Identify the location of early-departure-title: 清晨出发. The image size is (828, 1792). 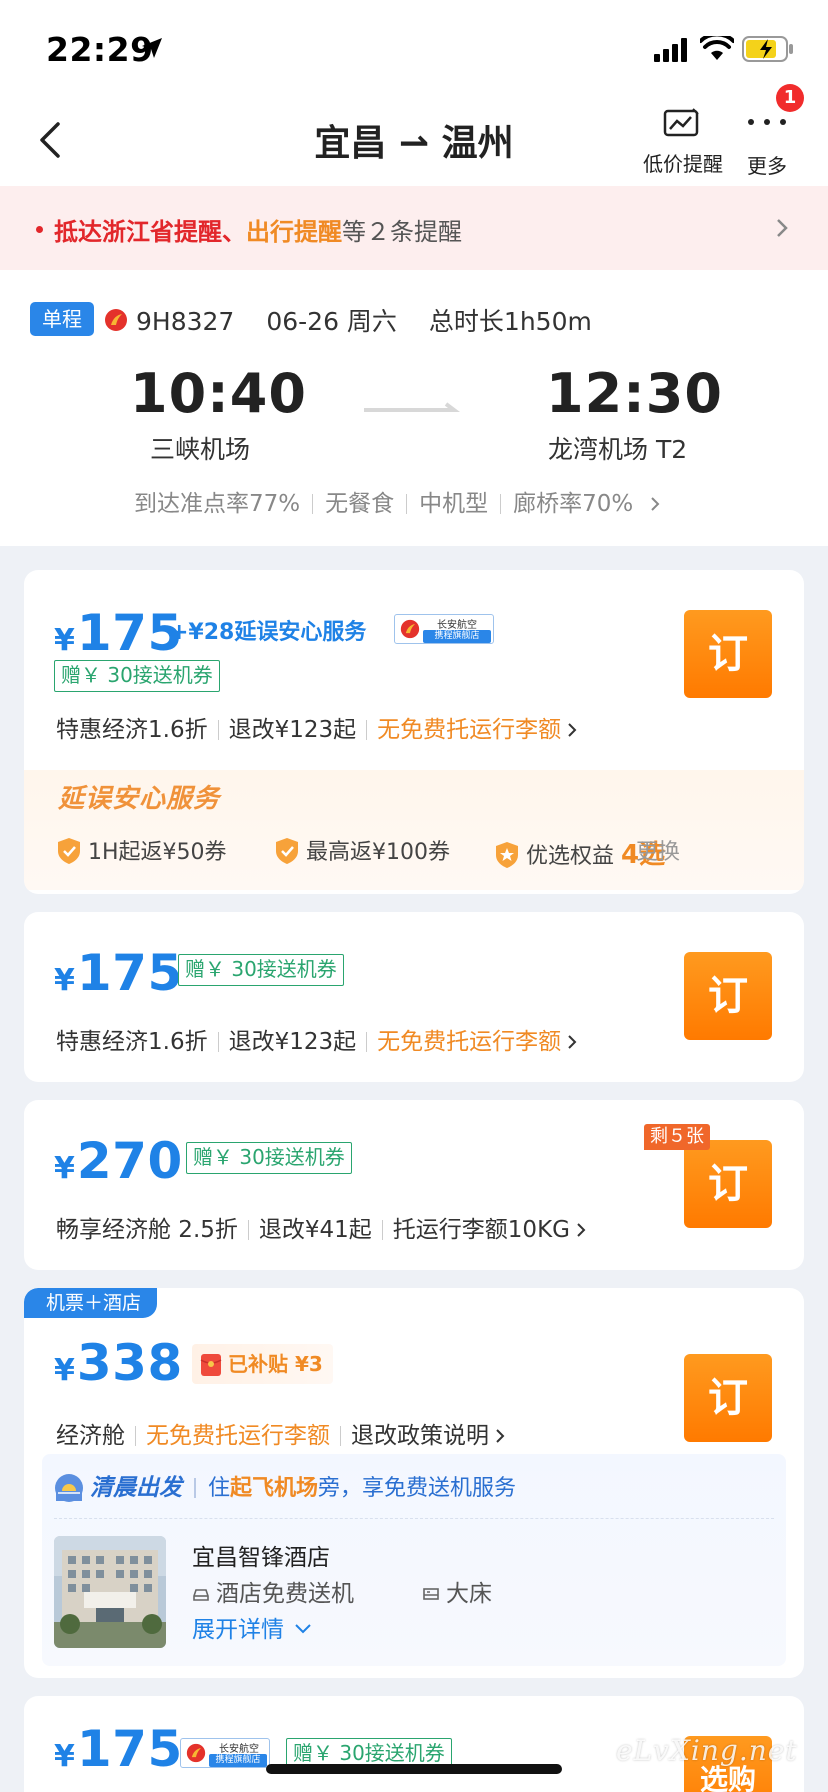
(136, 1488).